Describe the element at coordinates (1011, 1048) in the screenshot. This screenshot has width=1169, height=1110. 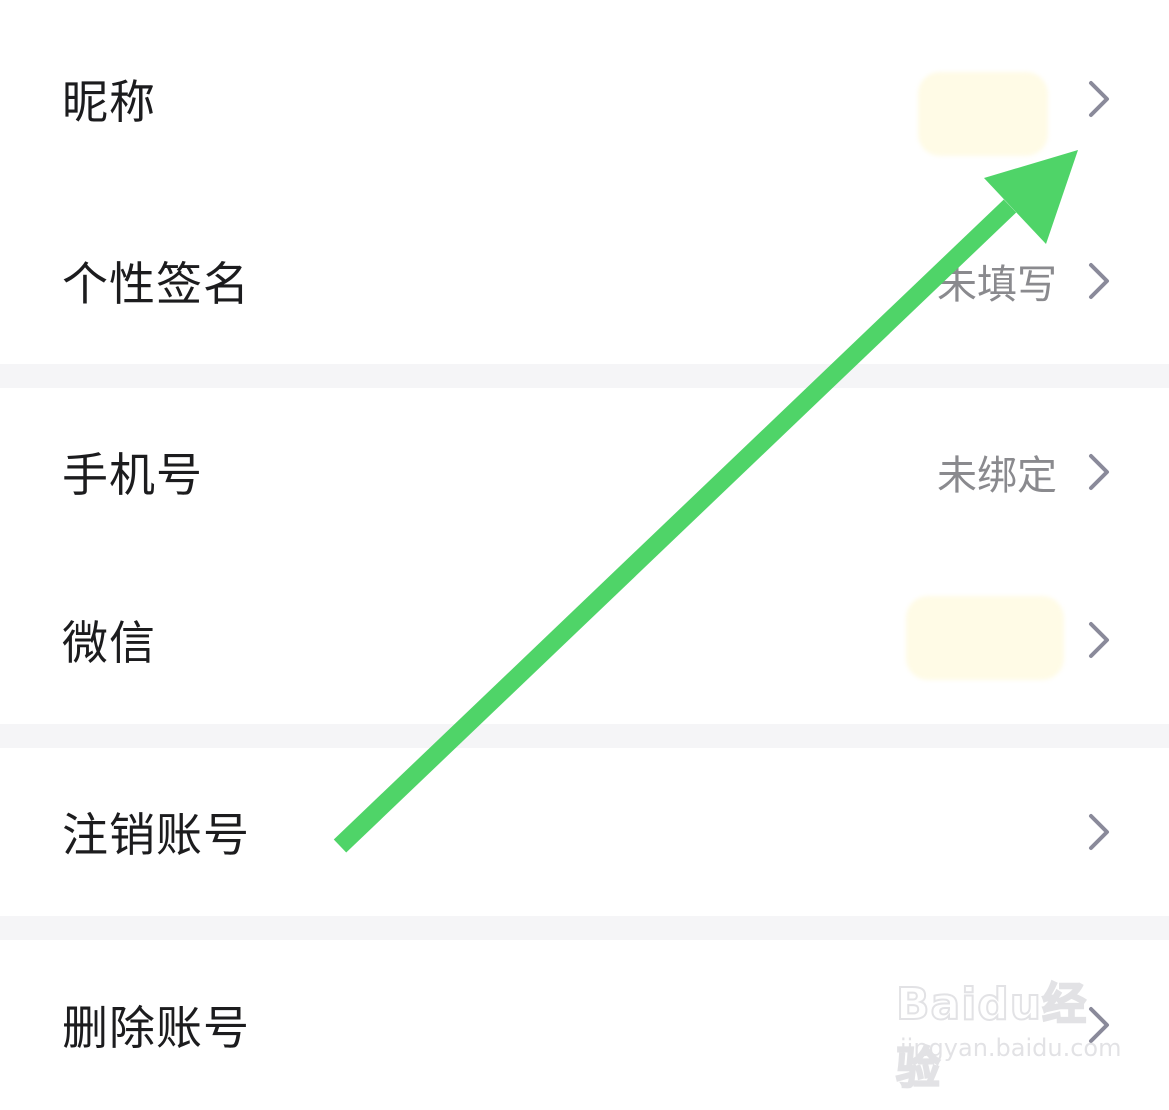
I see `watermark-url: jingyan.baidu.com` at that location.